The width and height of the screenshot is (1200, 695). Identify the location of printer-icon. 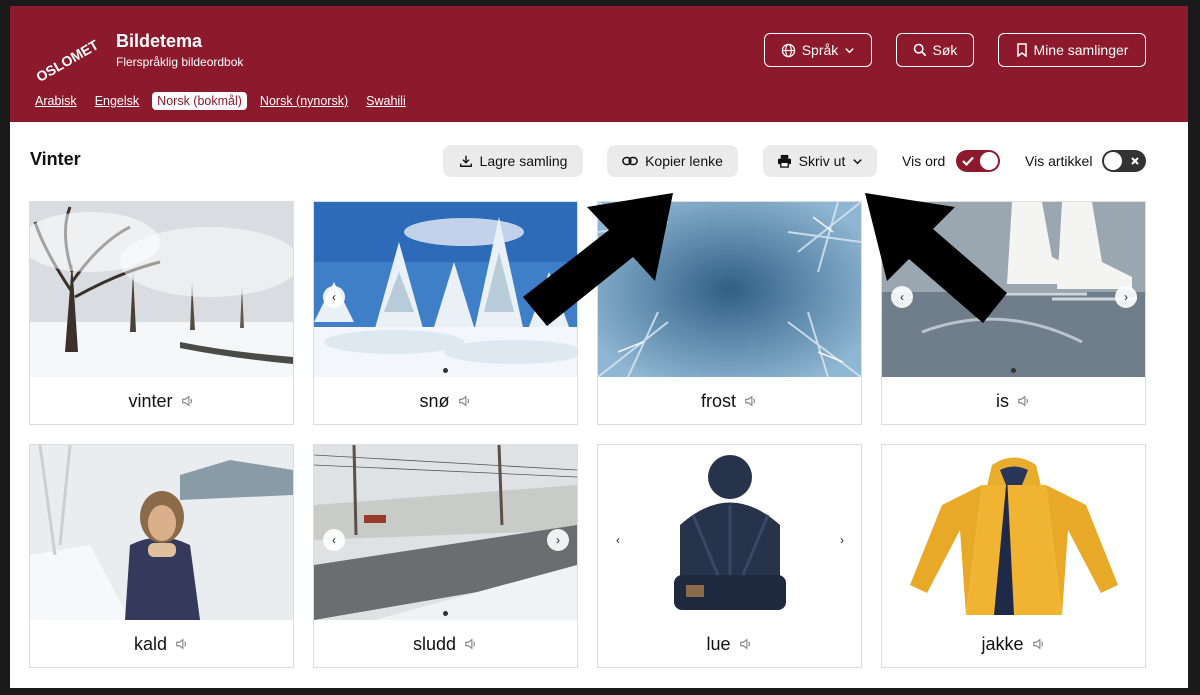
(784, 161).